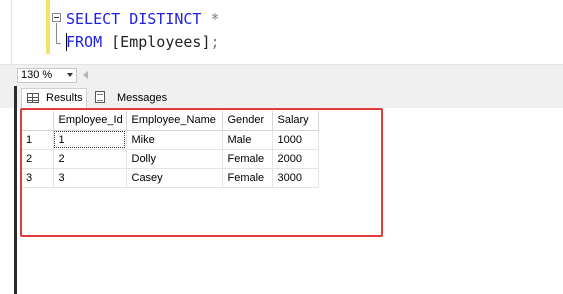 The height and width of the screenshot is (294, 563). I want to click on table-cell: 2000, so click(295, 159).